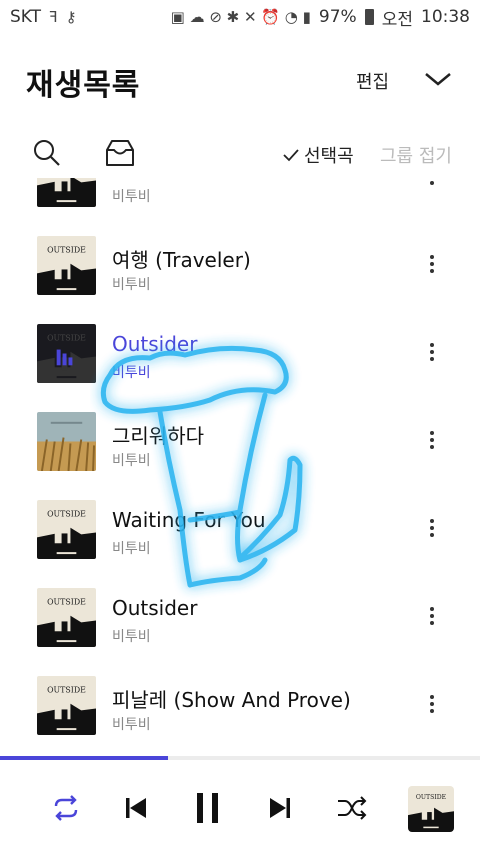 The width and height of the screenshot is (480, 853). What do you see at coordinates (83, 85) in the screenshot?
I see `page-title: 재생목록` at bounding box center [83, 85].